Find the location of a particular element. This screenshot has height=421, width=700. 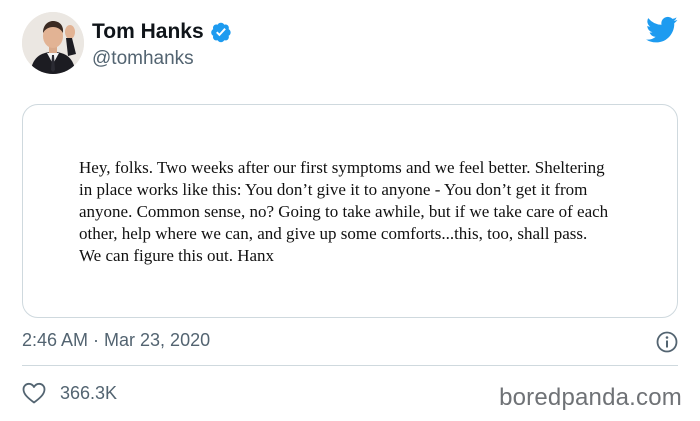

tweet-timestamp: 2:46 AM · Mar 23, 2020 is located at coordinates (116, 340).